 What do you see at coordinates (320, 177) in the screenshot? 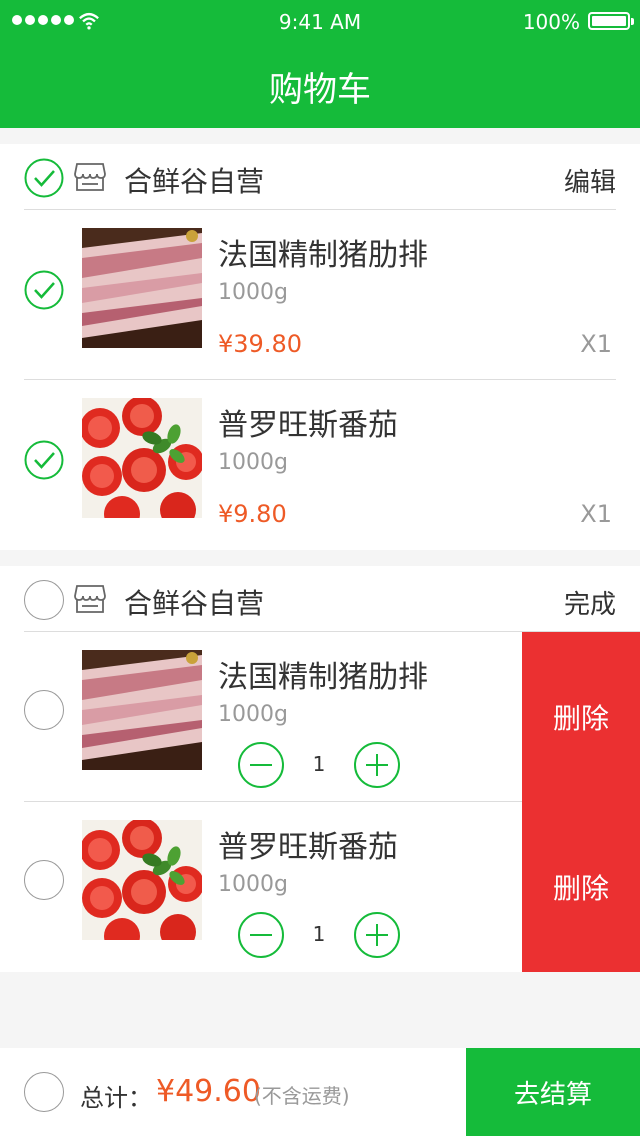
I see `shop-header: 合鲜谷自营 编辑` at bounding box center [320, 177].